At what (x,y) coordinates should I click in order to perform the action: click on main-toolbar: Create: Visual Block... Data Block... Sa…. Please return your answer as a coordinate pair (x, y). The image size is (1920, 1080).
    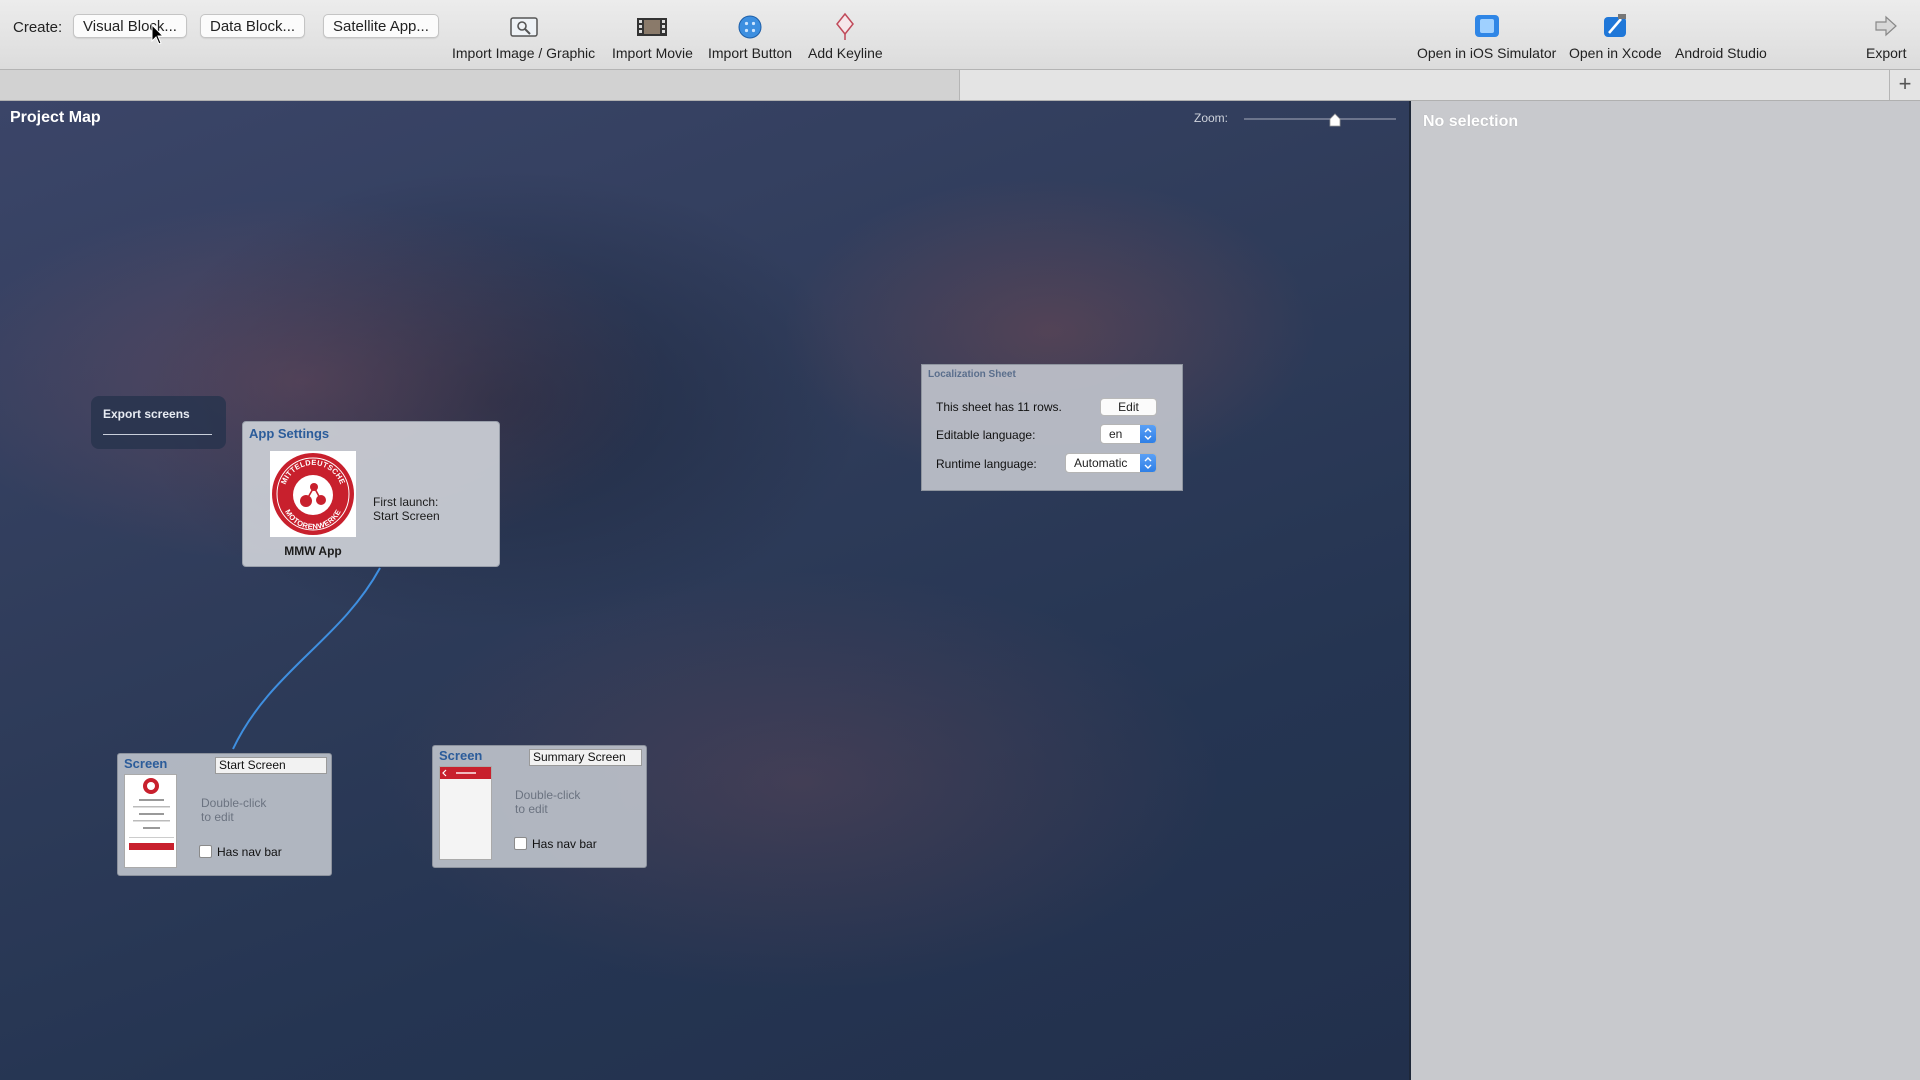
    Looking at the image, I should click on (960, 35).